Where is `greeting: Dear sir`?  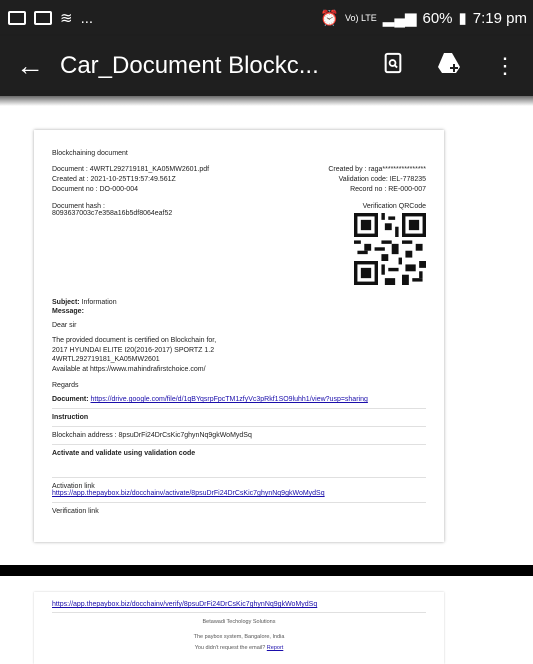
greeting: Dear sir is located at coordinates (64, 325).